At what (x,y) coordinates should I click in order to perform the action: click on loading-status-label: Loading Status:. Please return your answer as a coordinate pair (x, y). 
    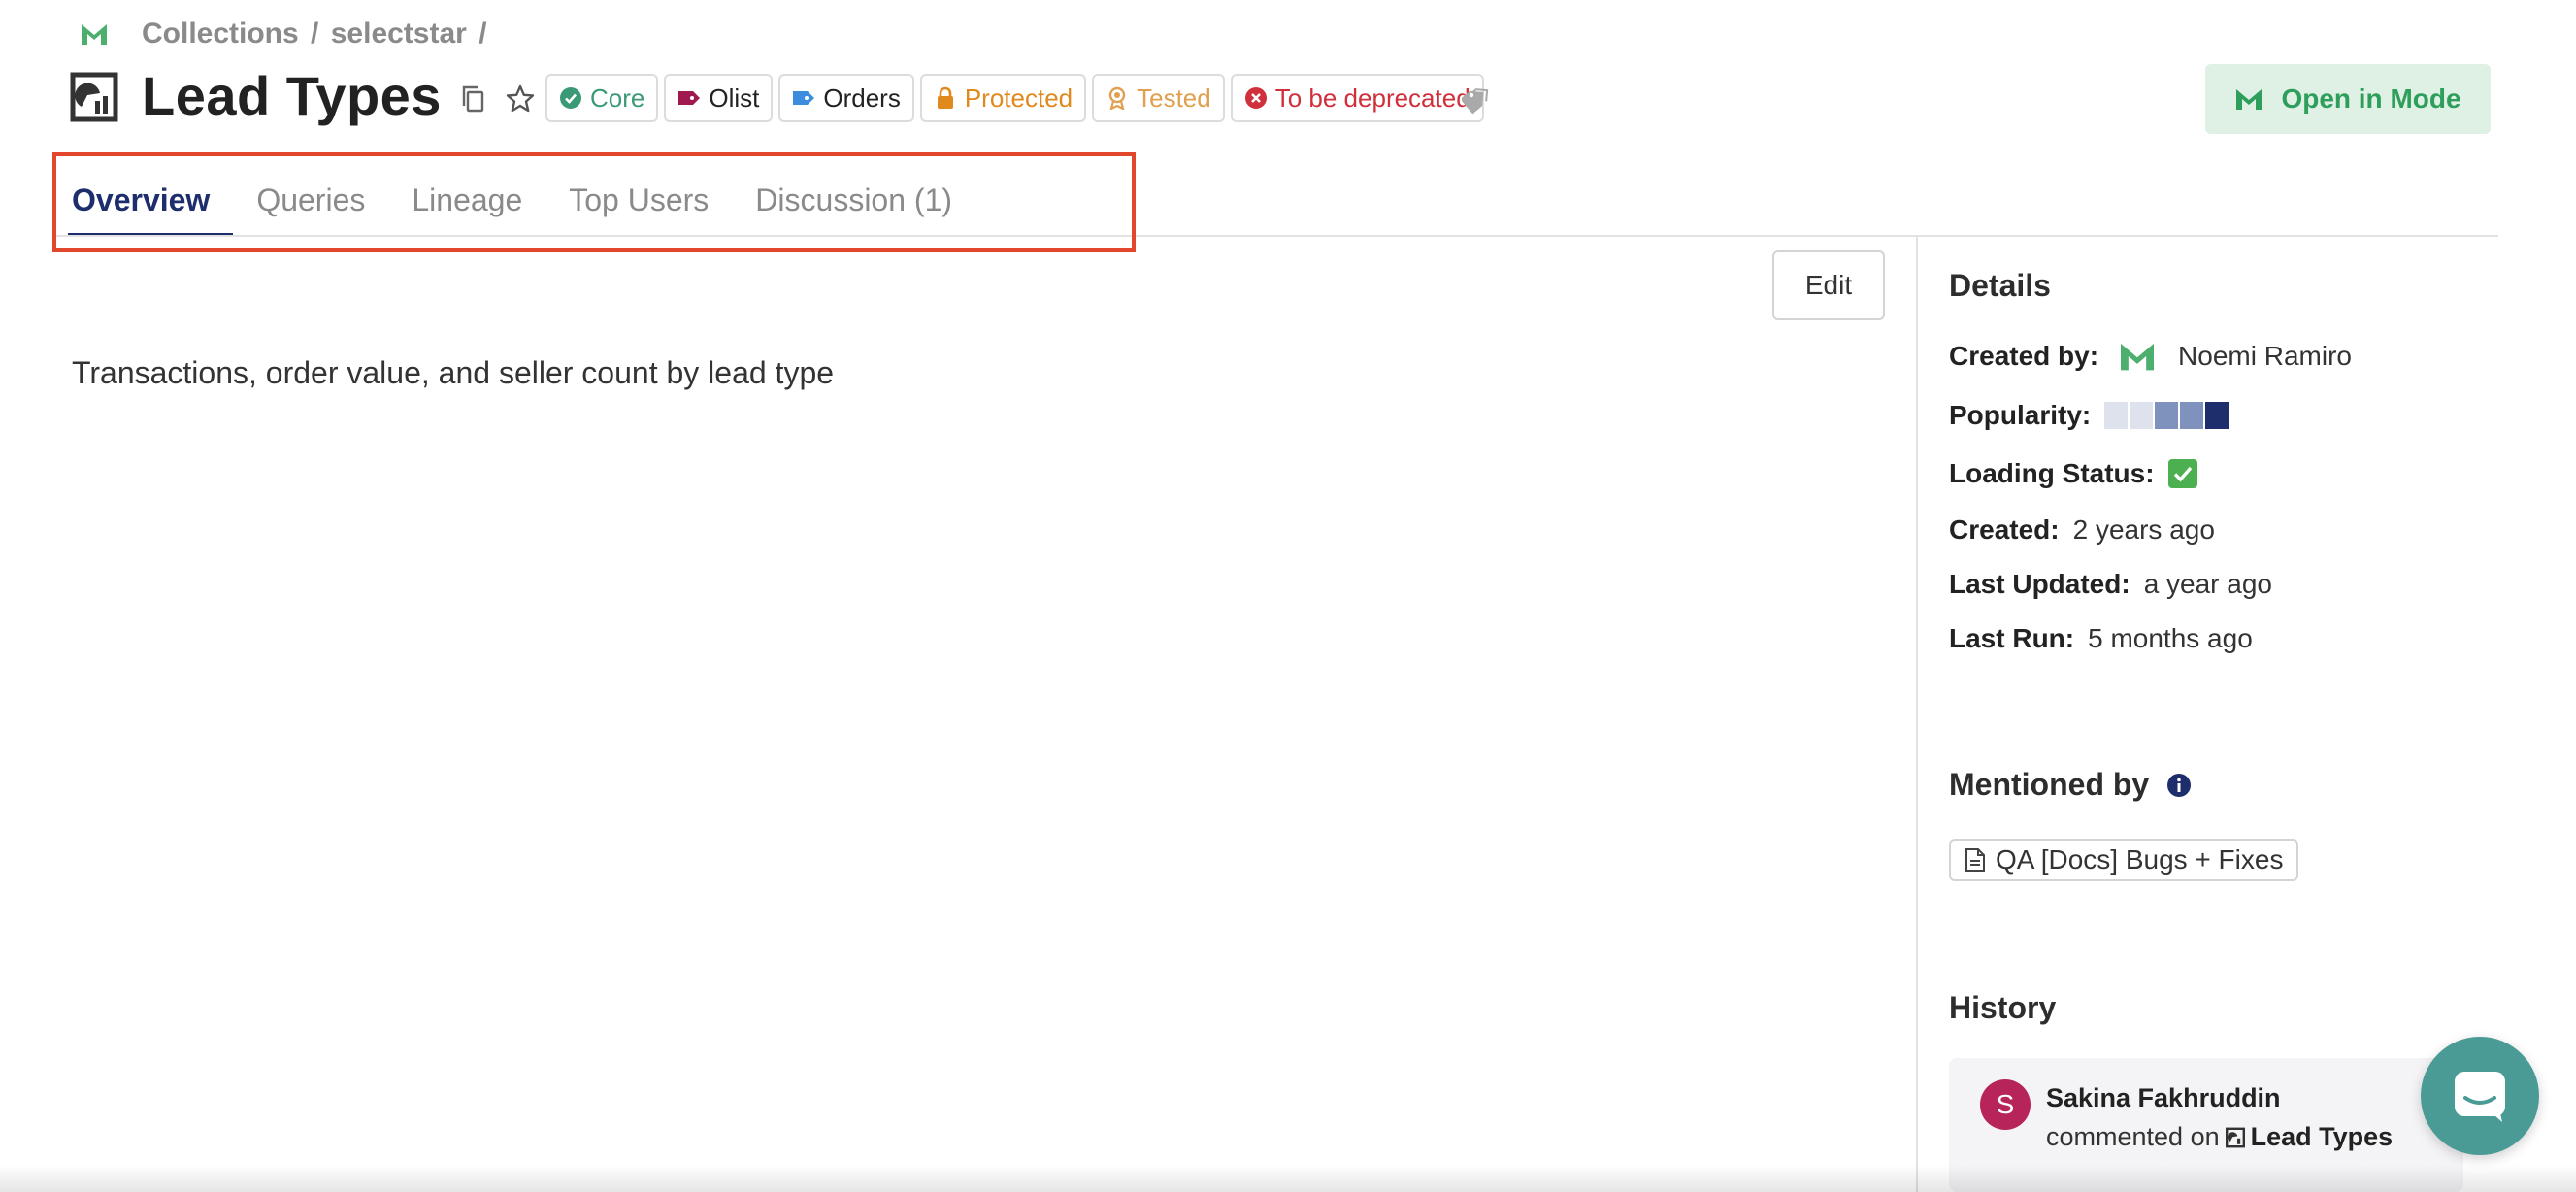
    Looking at the image, I should click on (2052, 473).